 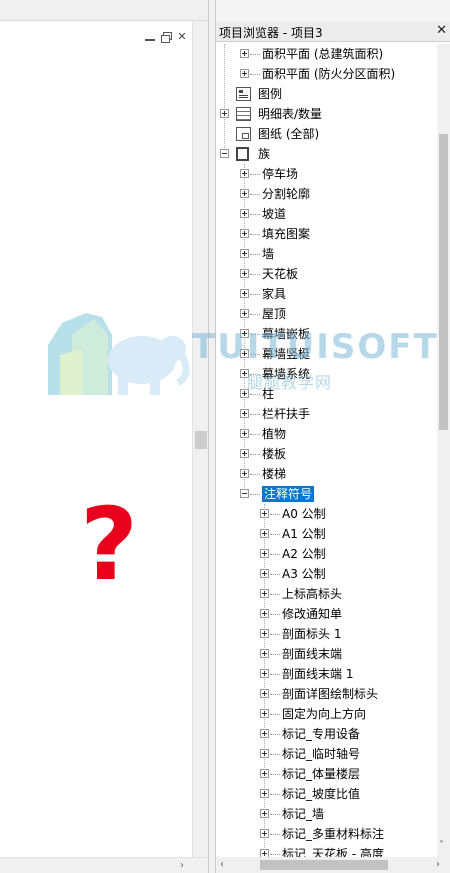 What do you see at coordinates (326, 334) in the screenshot?
I see `tree-item: 幕墙嵌板` at bounding box center [326, 334].